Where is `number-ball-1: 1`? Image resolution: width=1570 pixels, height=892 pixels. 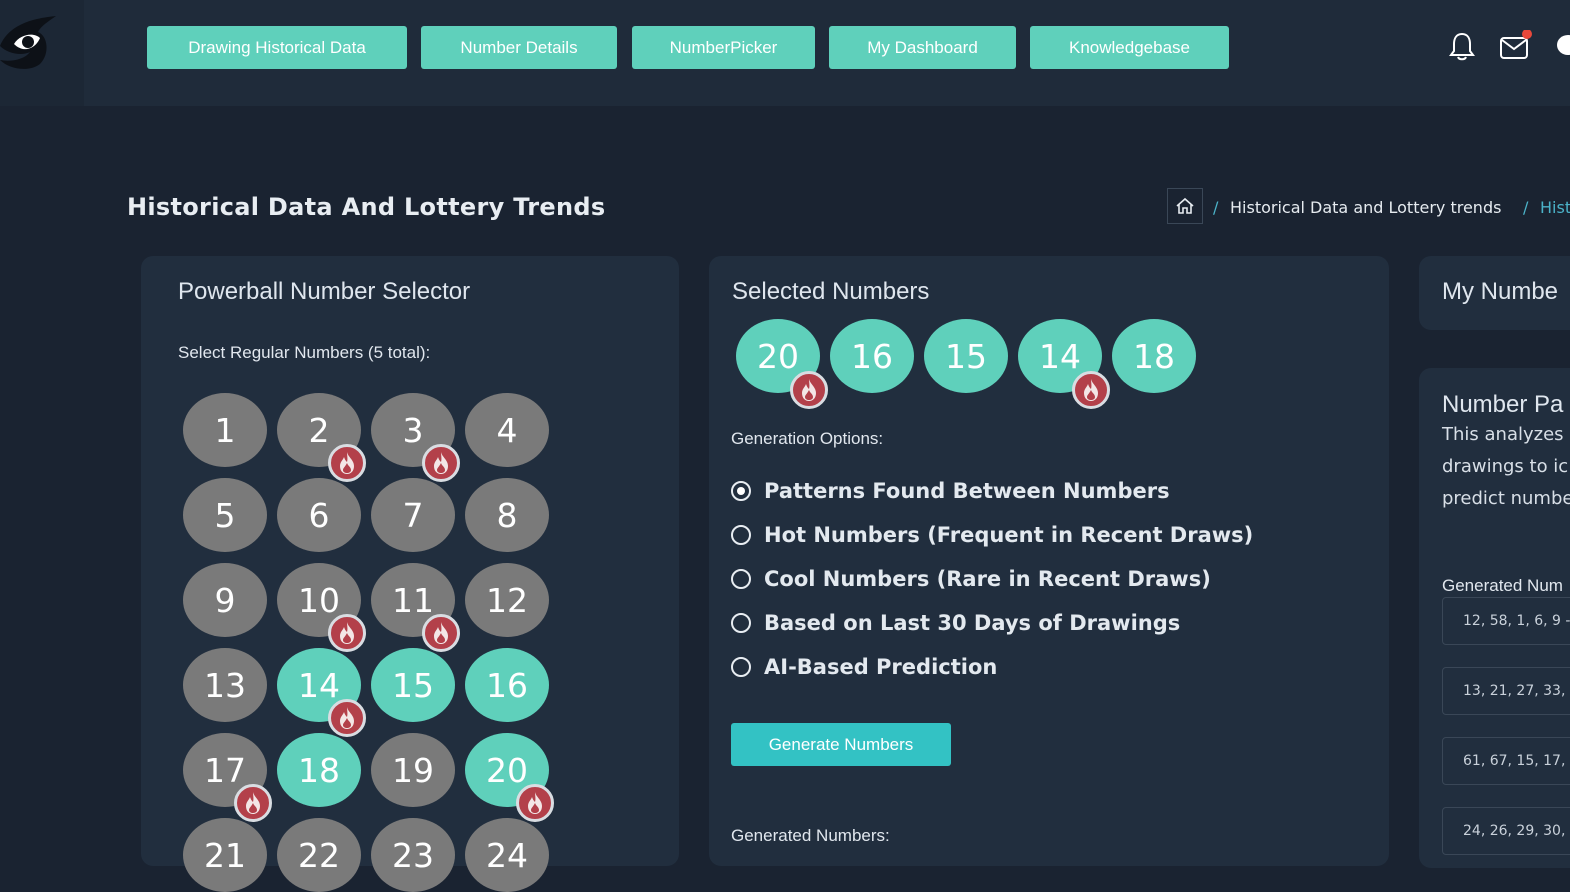 number-ball-1: 1 is located at coordinates (225, 430).